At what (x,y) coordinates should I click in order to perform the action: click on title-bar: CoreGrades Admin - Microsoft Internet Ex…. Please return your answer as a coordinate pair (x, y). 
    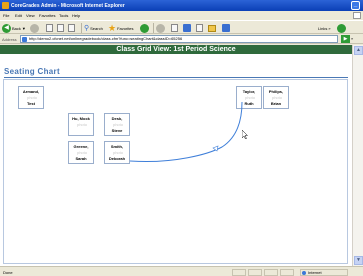
    Looking at the image, I should click on (181, 5).